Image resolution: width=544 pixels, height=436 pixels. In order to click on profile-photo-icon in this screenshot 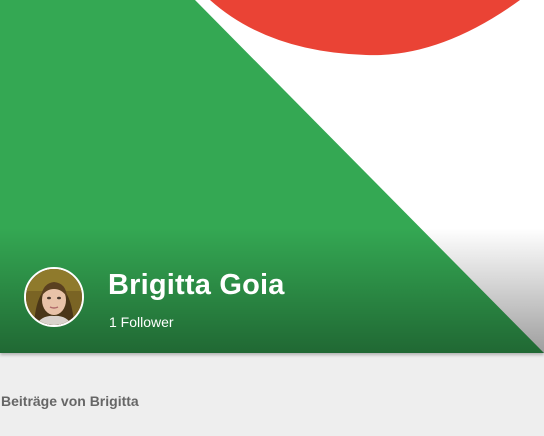, I will do `click(54, 297)`.